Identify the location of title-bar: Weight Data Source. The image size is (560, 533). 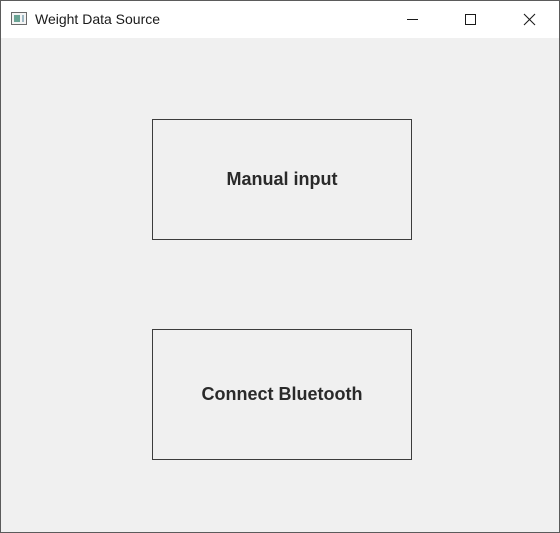
(280, 19).